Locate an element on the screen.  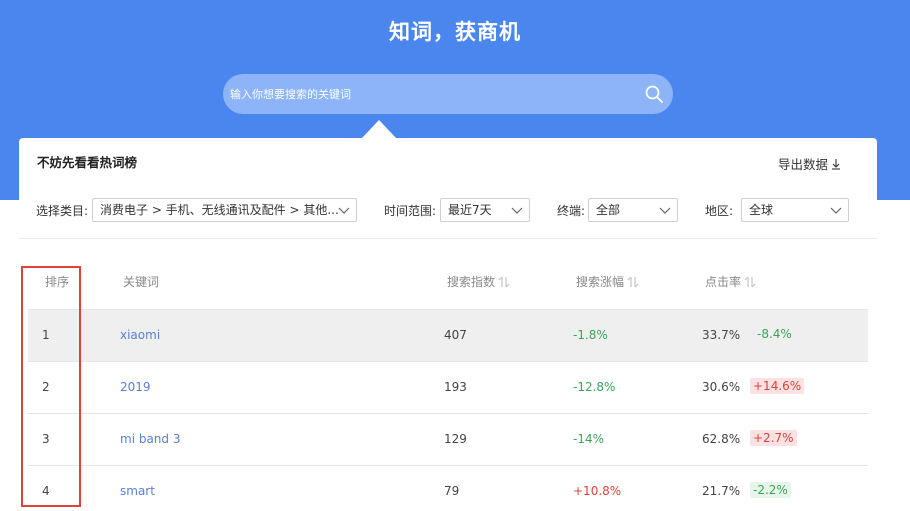
rank-column-highlight is located at coordinates (51, 386).